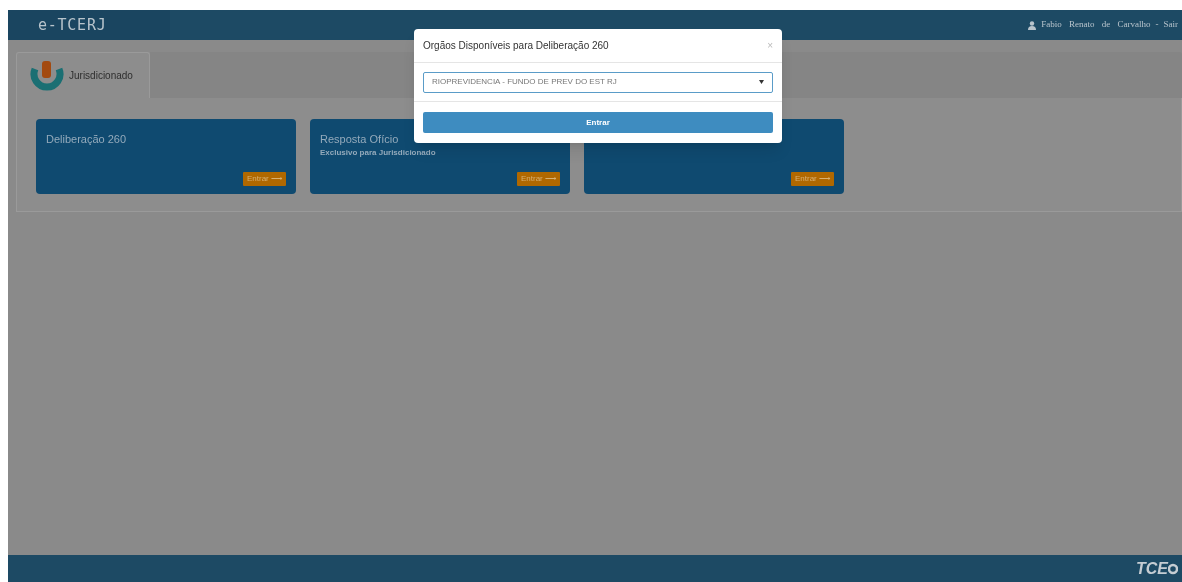 This screenshot has height=582, width=1182. Describe the element at coordinates (598, 122) in the screenshot. I see `enter-button: Entrar` at that location.